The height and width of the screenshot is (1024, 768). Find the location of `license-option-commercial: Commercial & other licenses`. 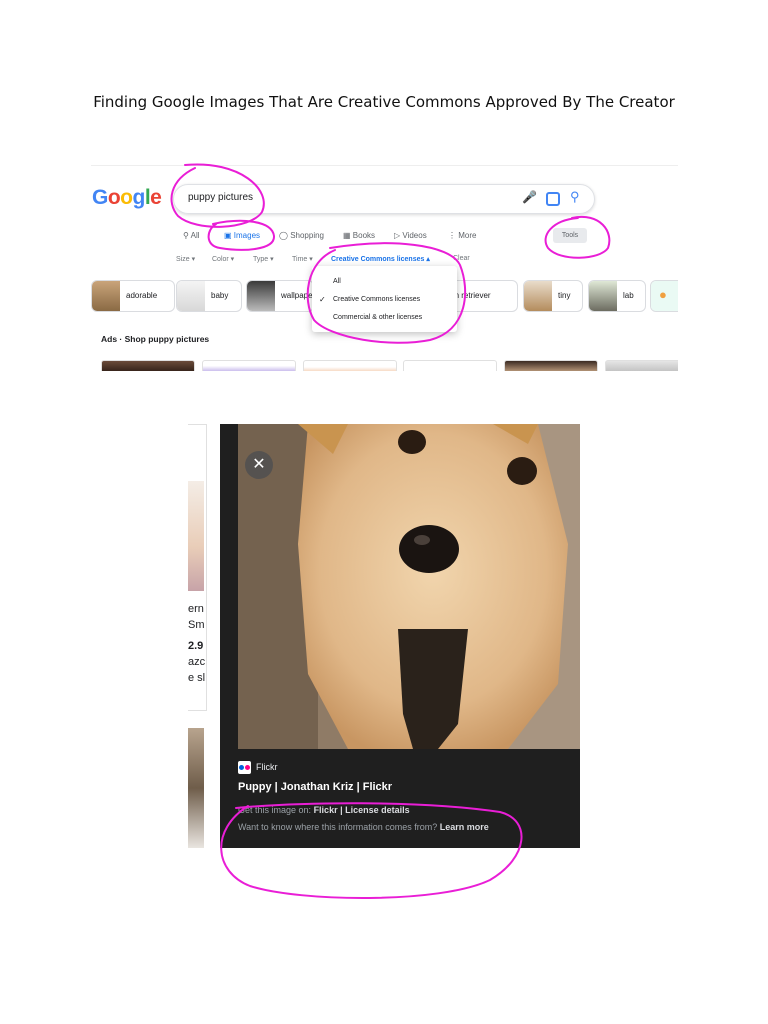

license-option-commercial: Commercial & other licenses is located at coordinates (377, 317).